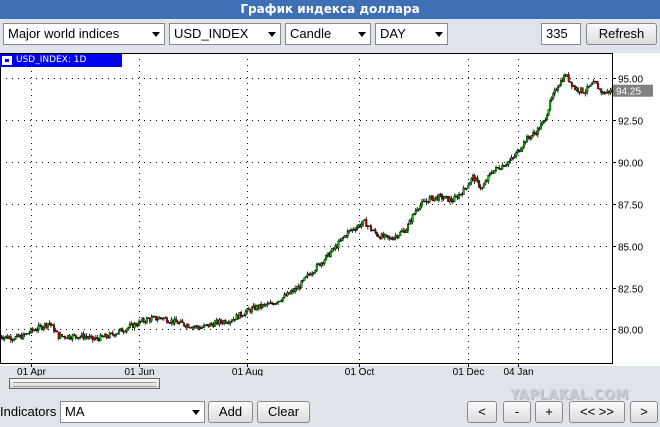 This screenshot has height=427, width=660. What do you see at coordinates (84, 383) in the screenshot?
I see `chart-scroll-thumb` at bounding box center [84, 383].